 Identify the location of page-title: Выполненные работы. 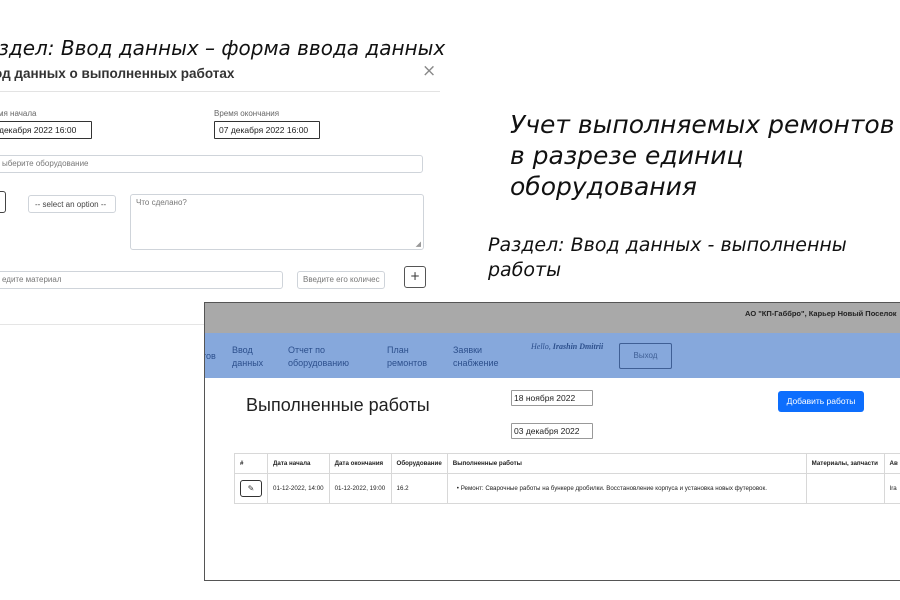
(338, 405).